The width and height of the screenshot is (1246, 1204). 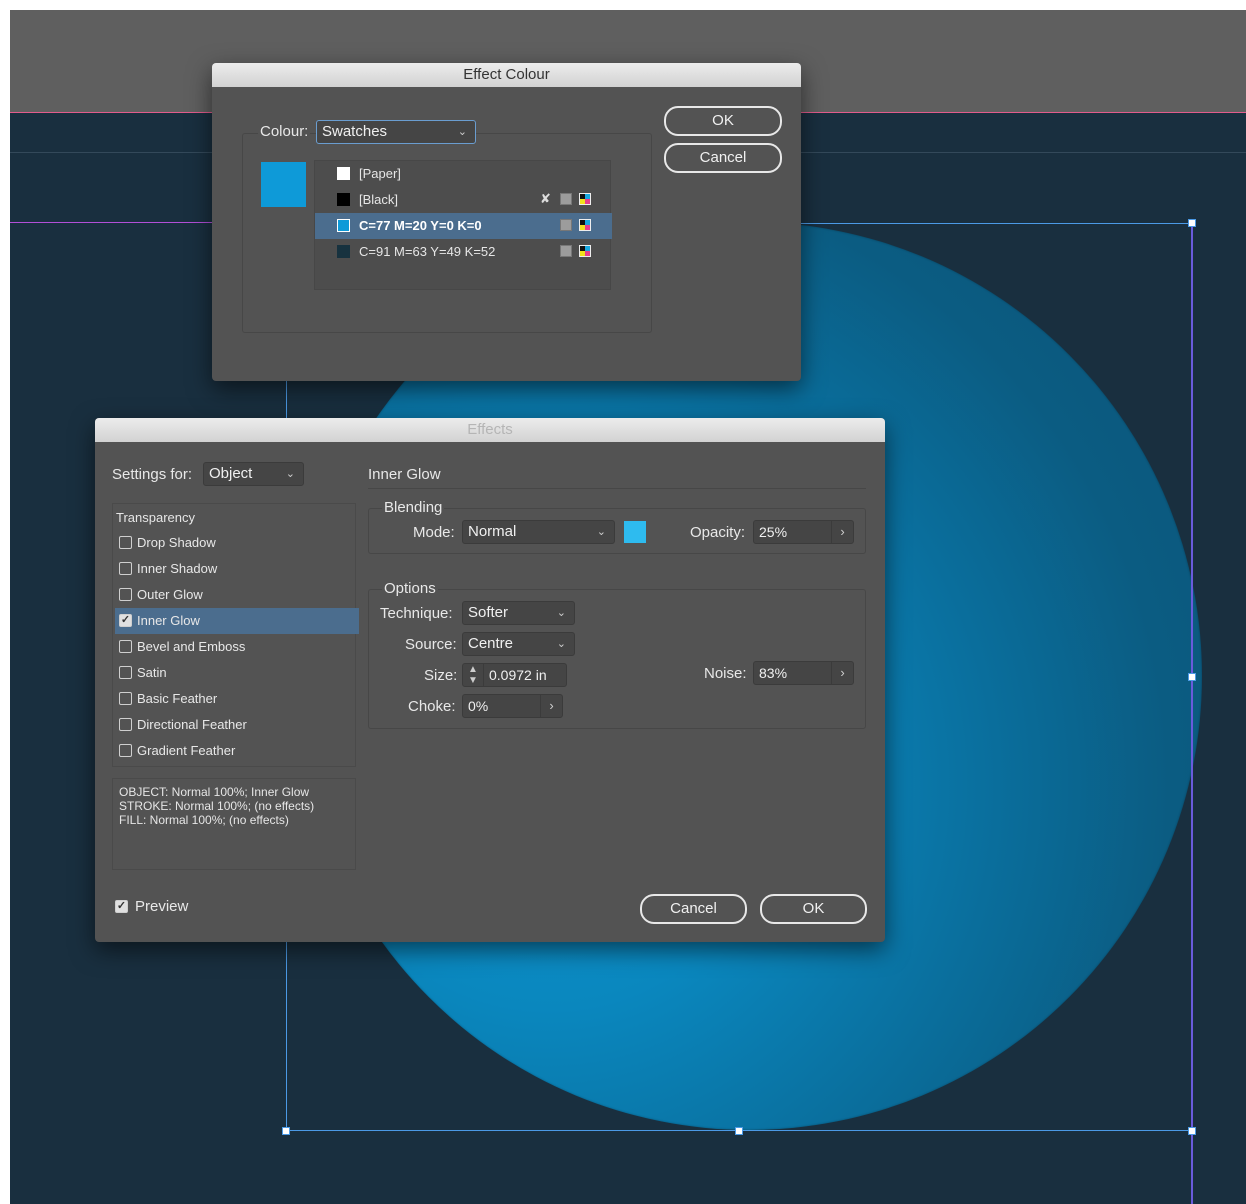 What do you see at coordinates (286, 1131) in the screenshot?
I see `selection-handle-bottom-left` at bounding box center [286, 1131].